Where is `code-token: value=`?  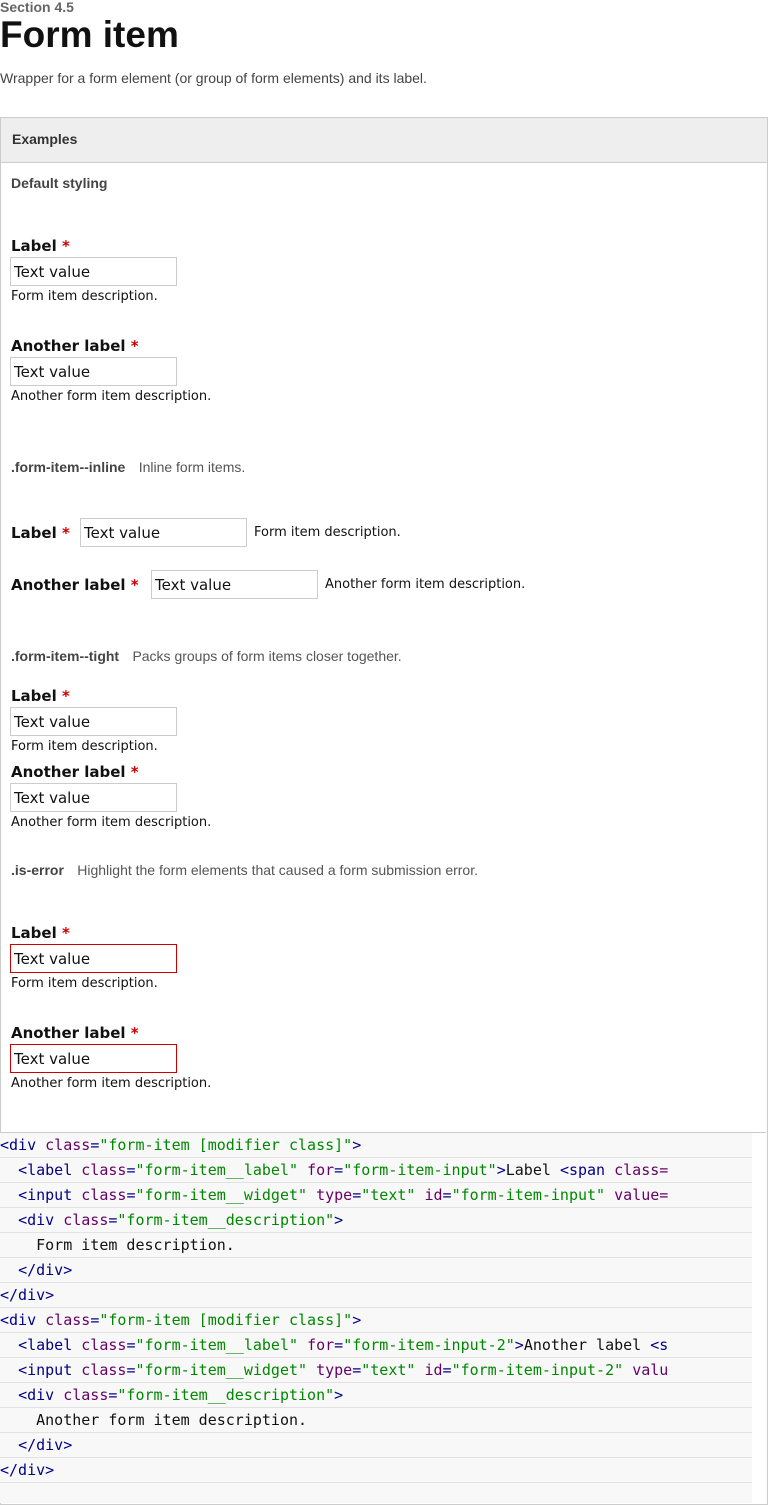 code-token: value= is located at coordinates (641, 1195).